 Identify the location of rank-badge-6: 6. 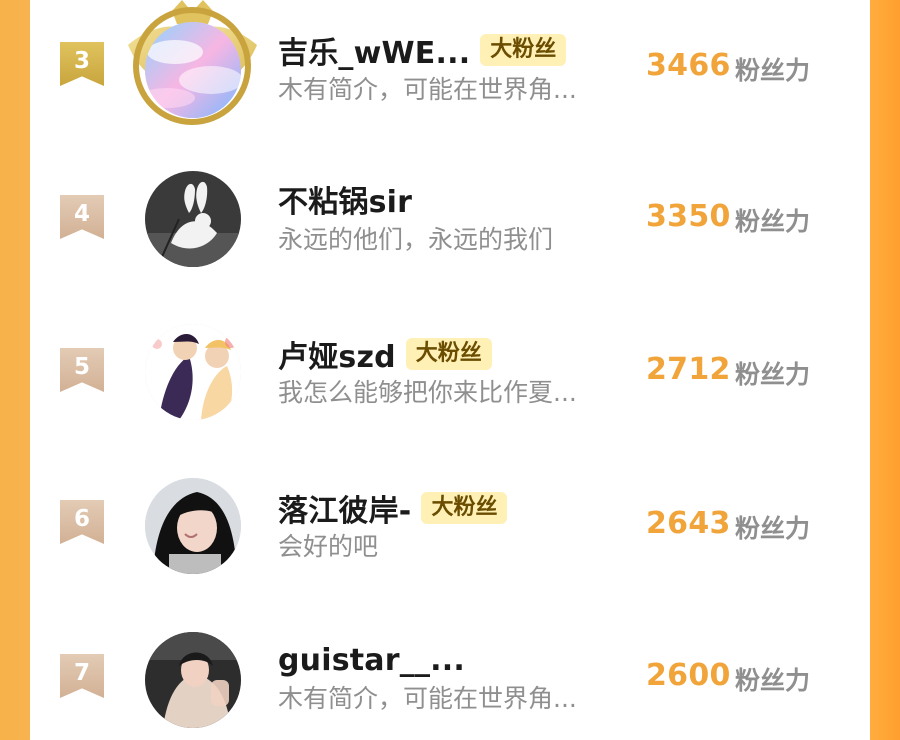
(82, 522).